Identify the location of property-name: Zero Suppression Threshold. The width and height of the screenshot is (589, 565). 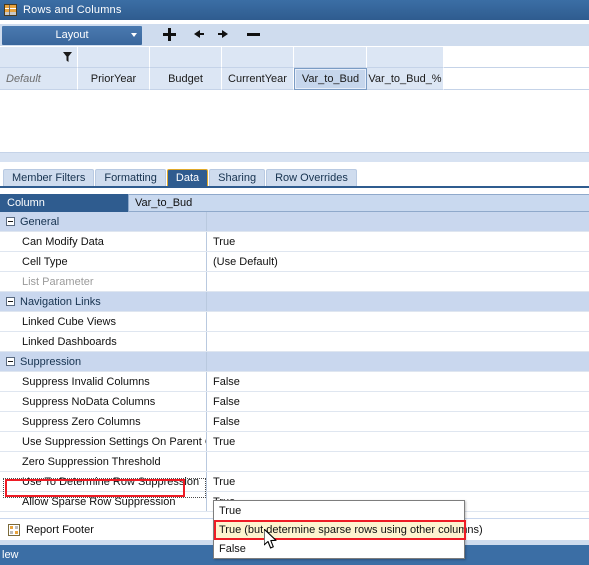
(103, 461).